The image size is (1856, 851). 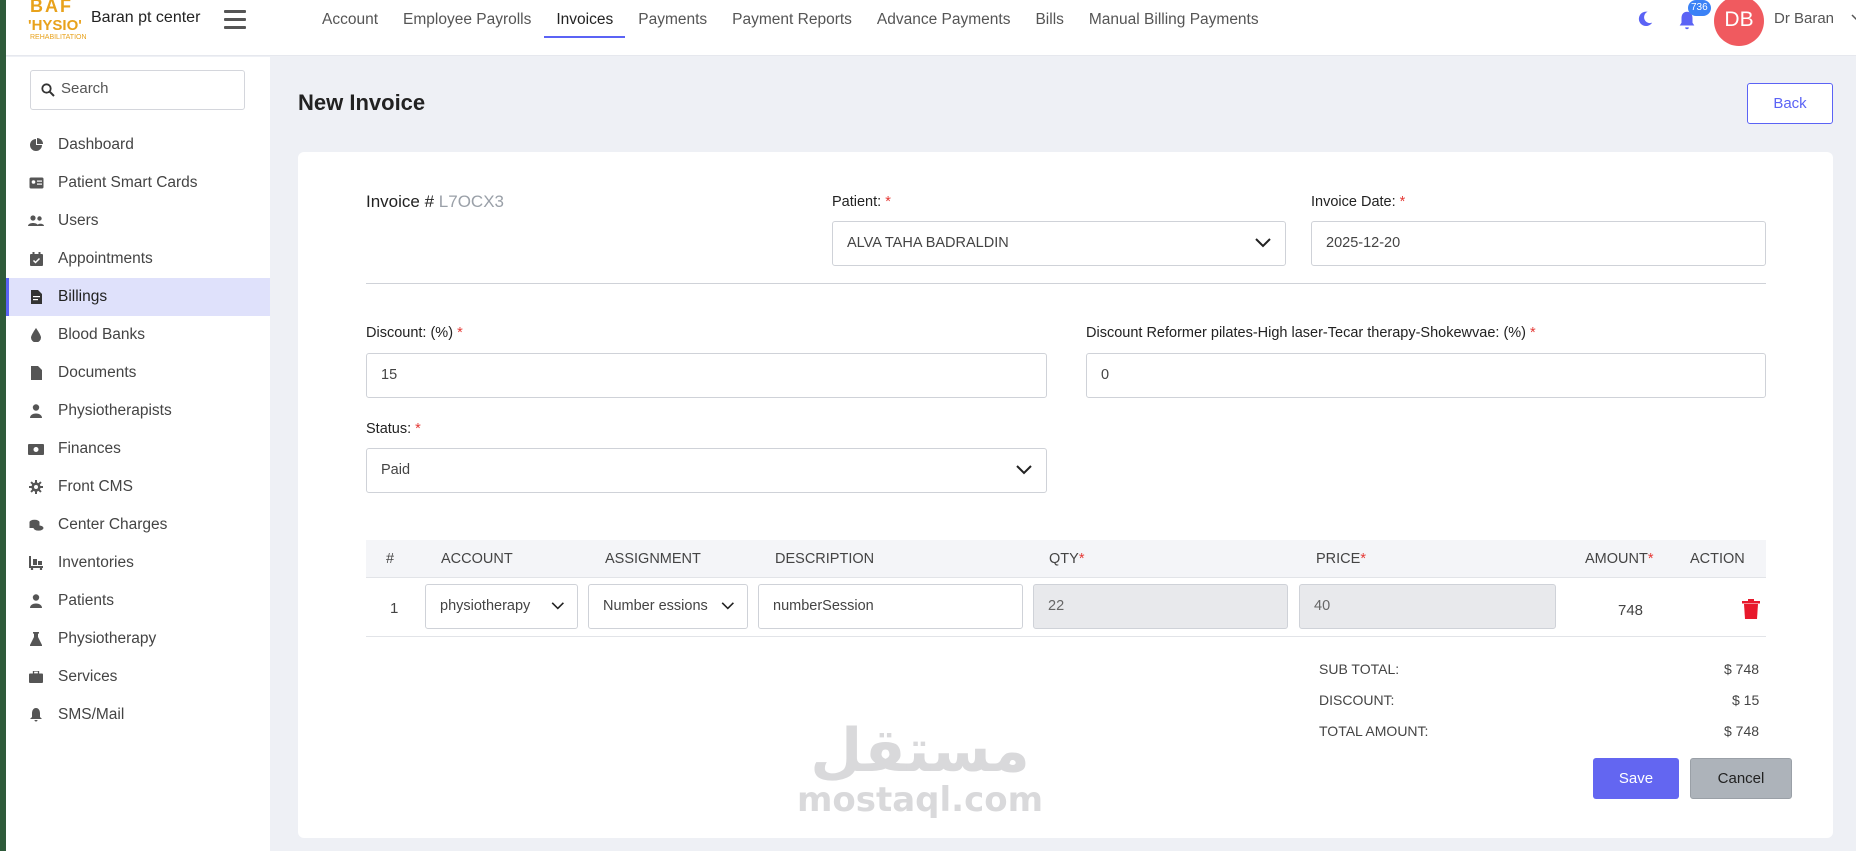 What do you see at coordinates (115, 410) in the screenshot?
I see `sidebar-item-label: Physiotherapists` at bounding box center [115, 410].